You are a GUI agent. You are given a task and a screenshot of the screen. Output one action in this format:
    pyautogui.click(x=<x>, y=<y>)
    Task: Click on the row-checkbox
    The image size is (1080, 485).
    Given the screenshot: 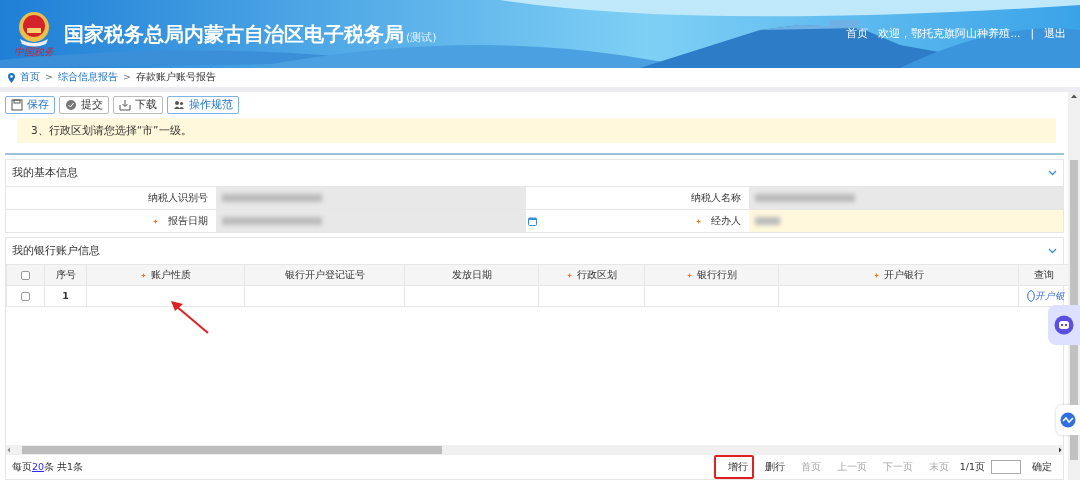 What is the action you would take?
    pyautogui.click(x=25, y=296)
    